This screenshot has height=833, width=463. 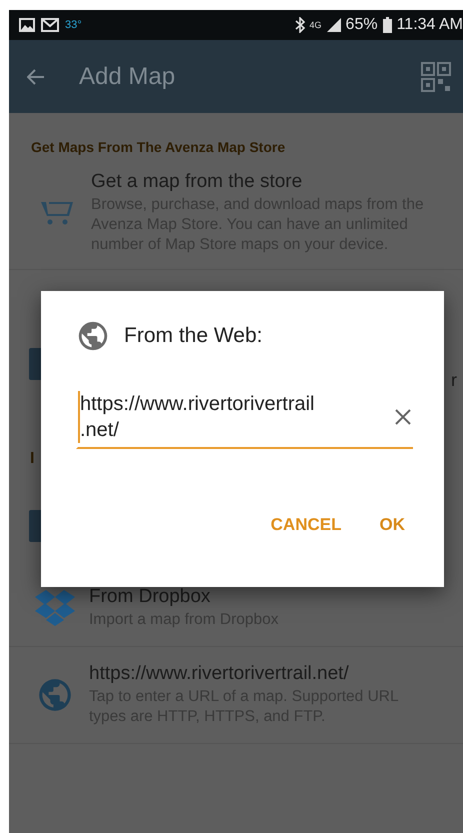 I want to click on cancel-button: CANCEL, so click(x=306, y=525).